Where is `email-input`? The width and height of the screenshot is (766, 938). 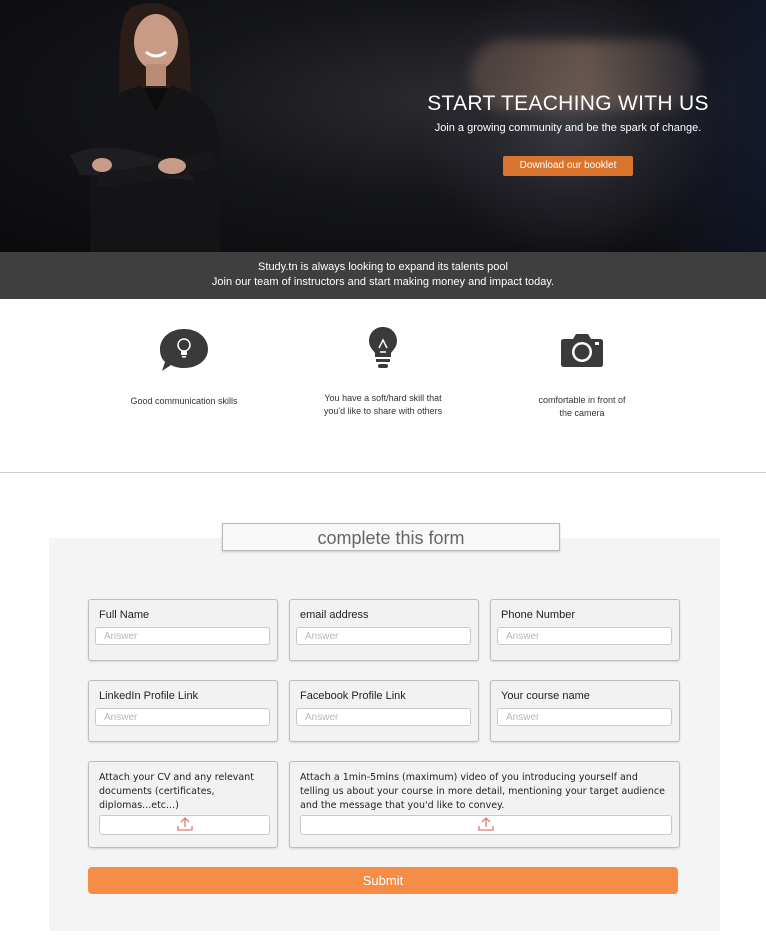
email-input is located at coordinates (383, 636).